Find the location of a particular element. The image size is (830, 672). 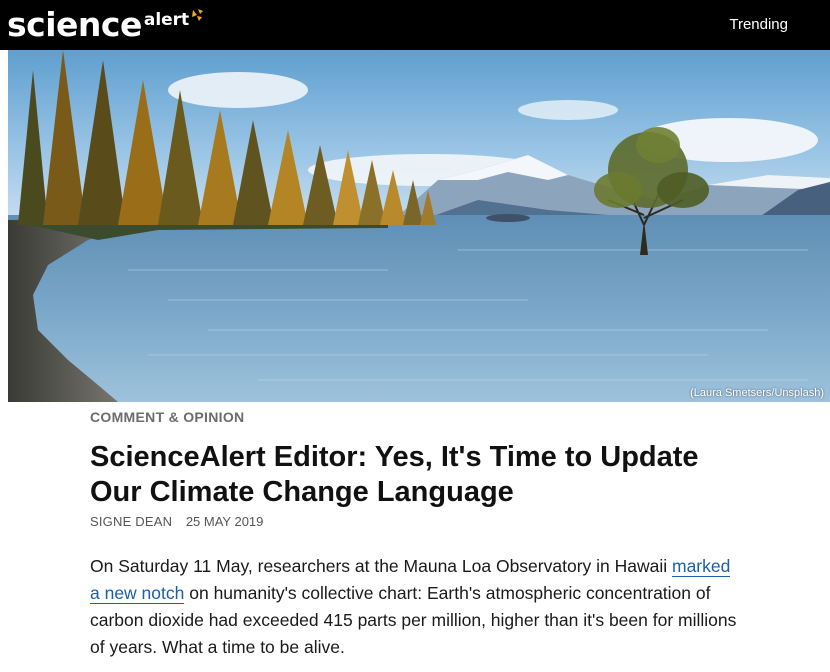

author-name: SIGNE DEAN is located at coordinates (131, 521).